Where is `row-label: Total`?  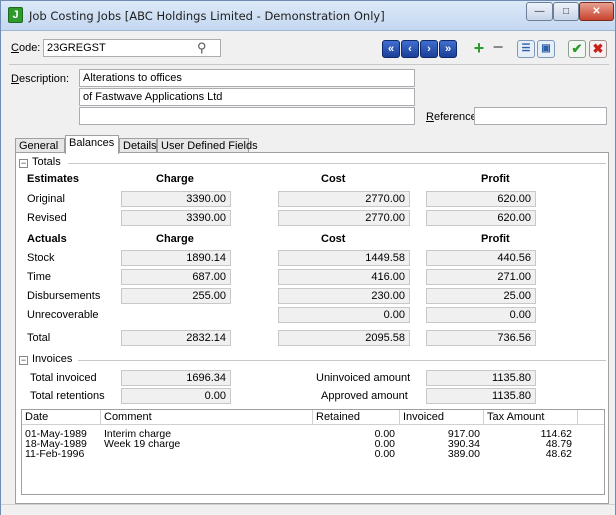 row-label: Total is located at coordinates (39, 338).